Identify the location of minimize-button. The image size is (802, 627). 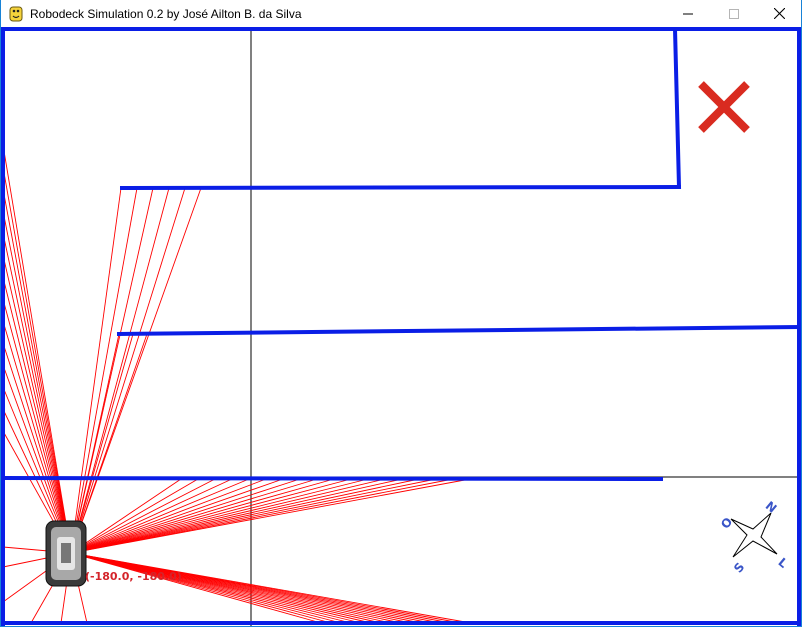
(688, 13).